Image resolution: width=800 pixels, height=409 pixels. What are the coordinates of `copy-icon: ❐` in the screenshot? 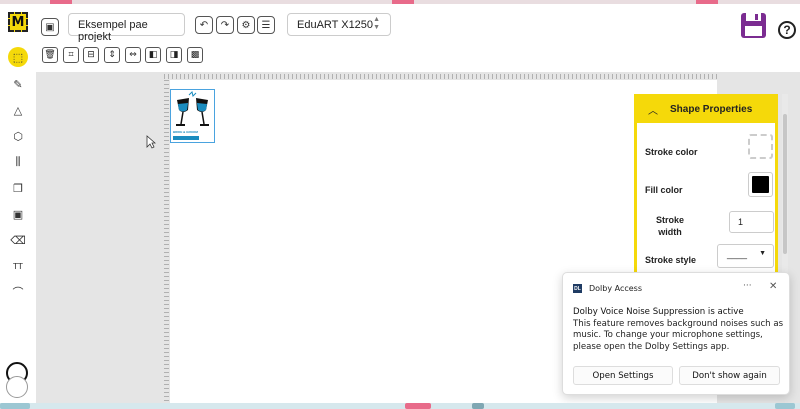 It's located at (18, 188).